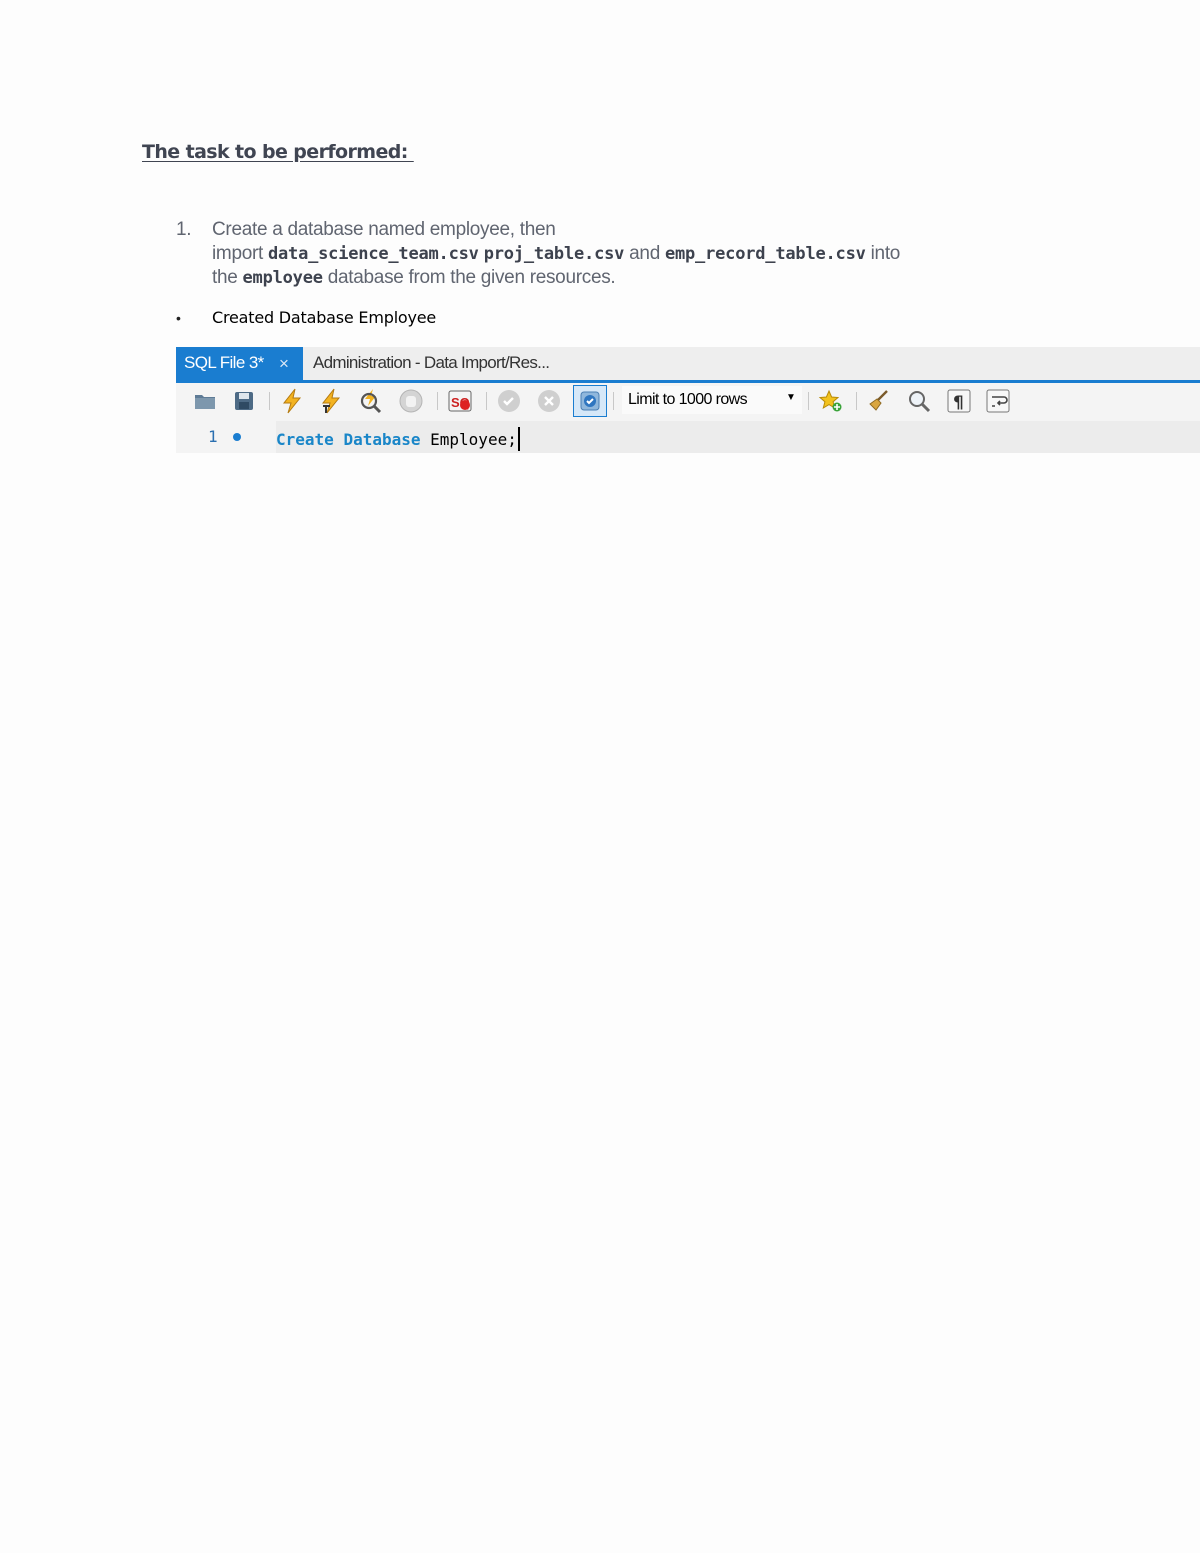 The height and width of the screenshot is (1553, 1200). I want to click on bullet-text: Created Database Employee, so click(324, 317).